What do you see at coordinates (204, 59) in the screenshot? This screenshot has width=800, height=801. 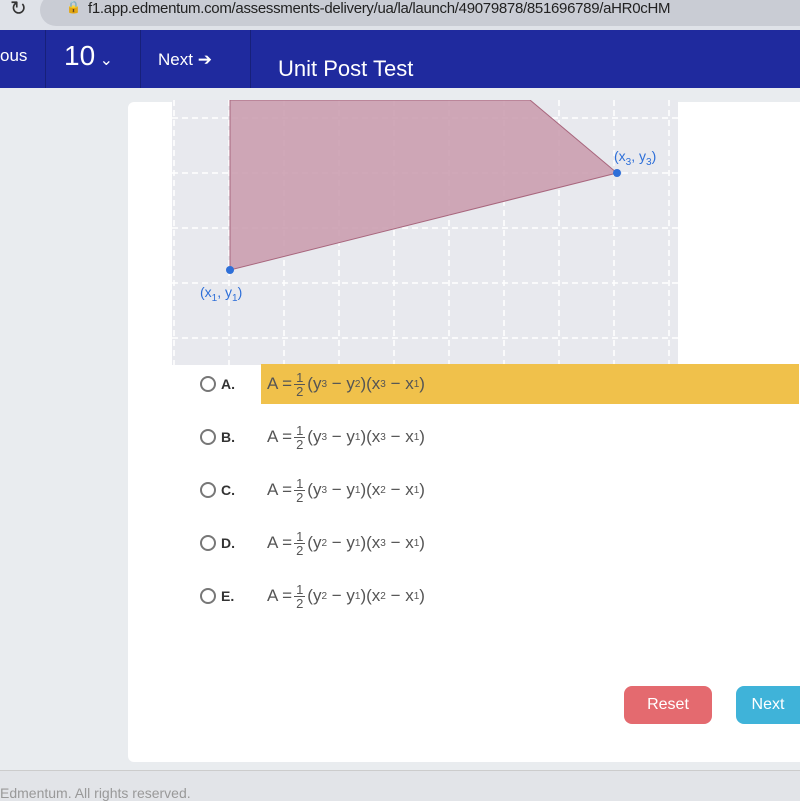 I see `arrow-right-circle-icon: ➔` at bounding box center [204, 59].